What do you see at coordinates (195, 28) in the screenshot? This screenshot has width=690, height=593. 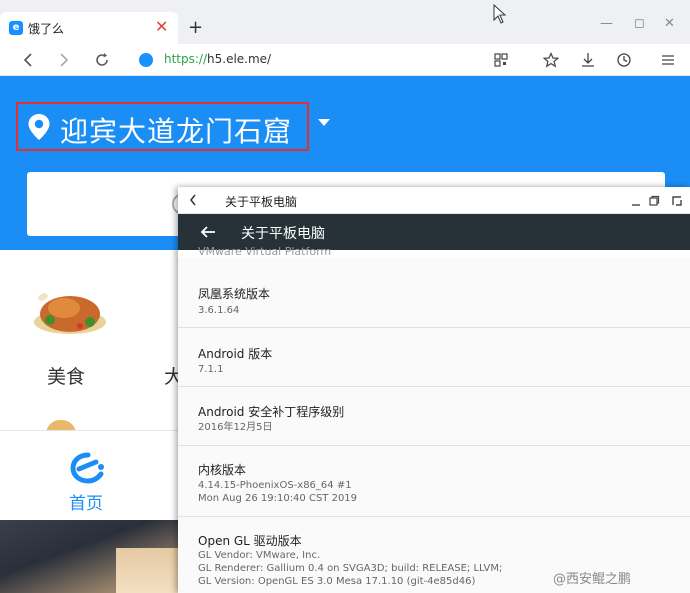 I see `new-tab-icon: +` at bounding box center [195, 28].